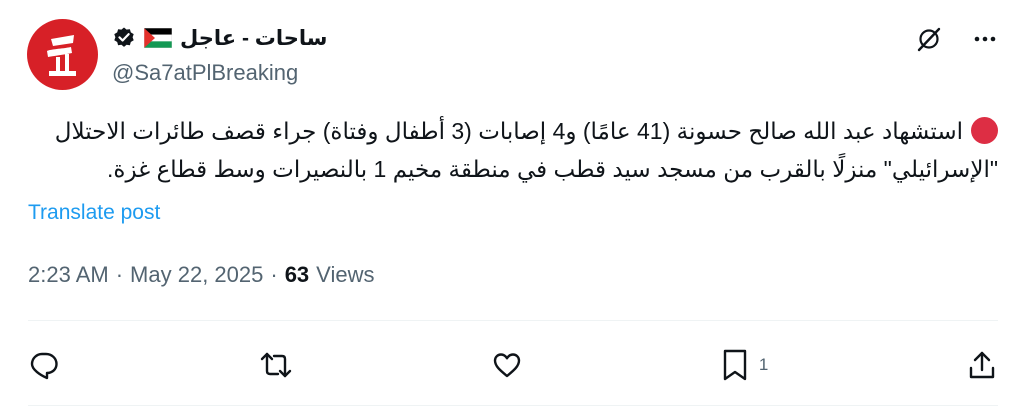  I want to click on bookmark-count: 1, so click(763, 364).